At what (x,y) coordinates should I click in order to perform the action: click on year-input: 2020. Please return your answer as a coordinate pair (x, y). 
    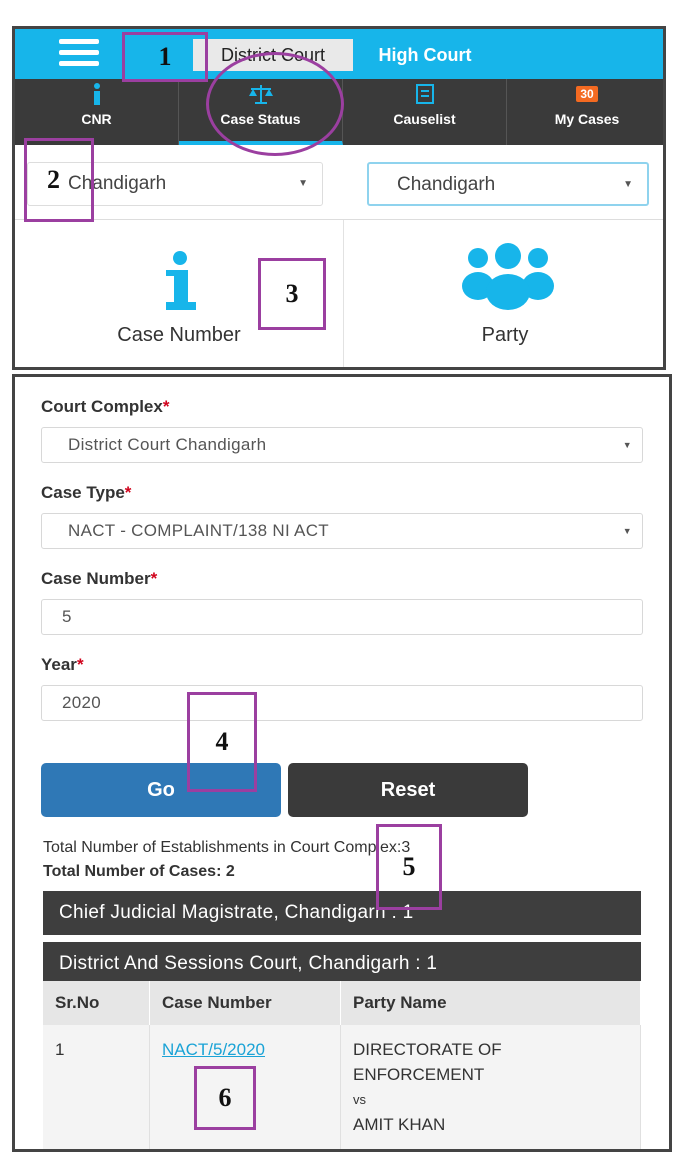
    Looking at the image, I should click on (342, 703).